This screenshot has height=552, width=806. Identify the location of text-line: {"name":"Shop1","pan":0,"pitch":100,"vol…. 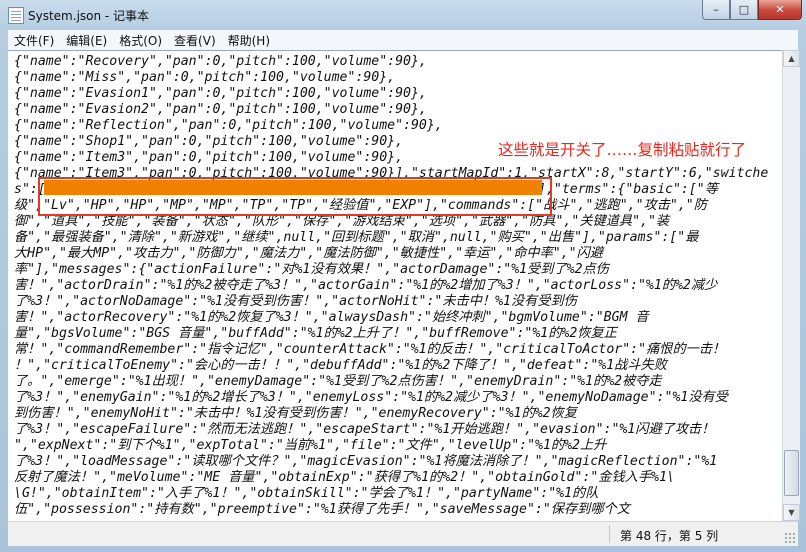
(209, 141).